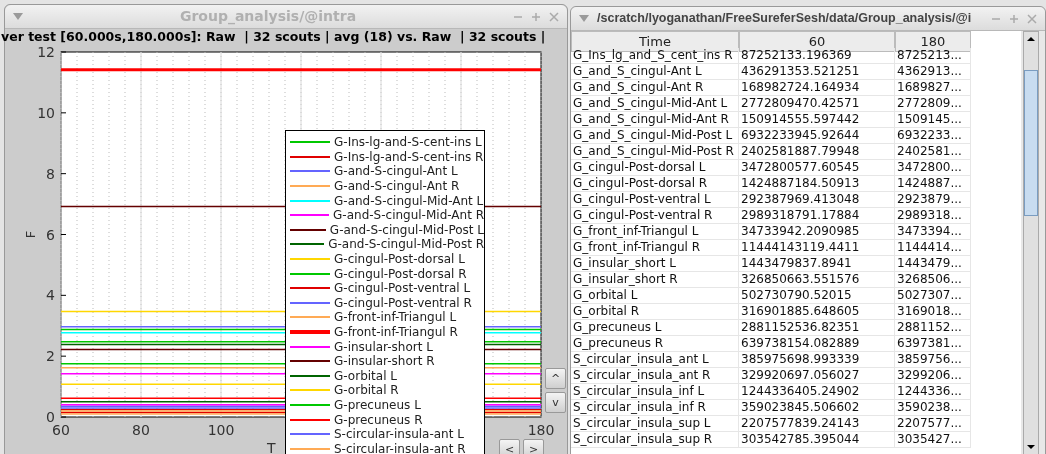 This screenshot has width=1046, height=454. What do you see at coordinates (384, 361) in the screenshot?
I see `legend-label: G-insular-short R` at bounding box center [384, 361].